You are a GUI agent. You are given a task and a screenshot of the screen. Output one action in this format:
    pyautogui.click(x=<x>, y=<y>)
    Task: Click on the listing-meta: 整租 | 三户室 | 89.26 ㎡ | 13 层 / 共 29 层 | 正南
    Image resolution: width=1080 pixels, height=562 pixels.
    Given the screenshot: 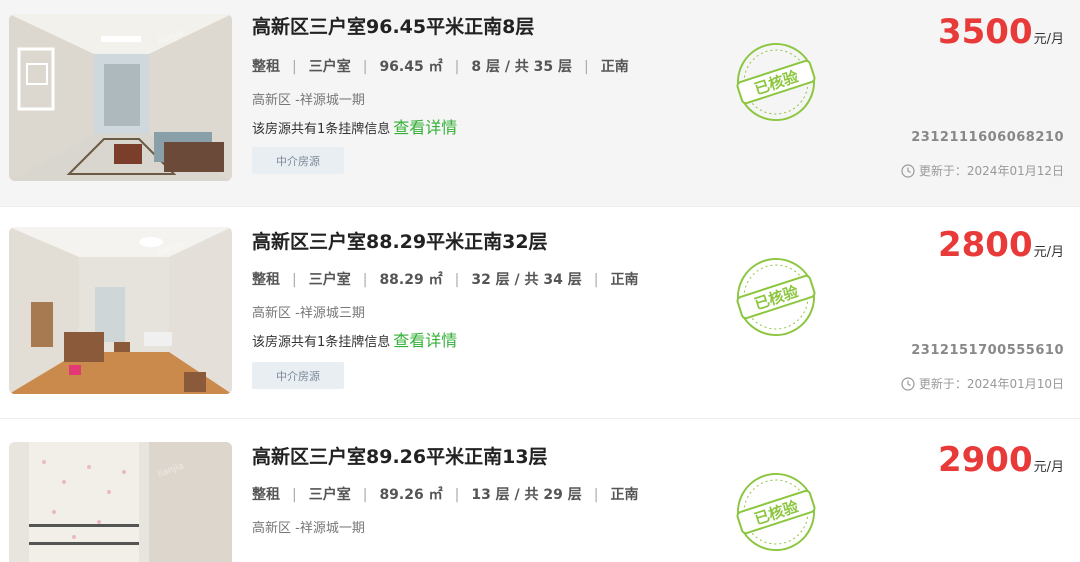 What is the action you would take?
    pyautogui.click(x=445, y=494)
    